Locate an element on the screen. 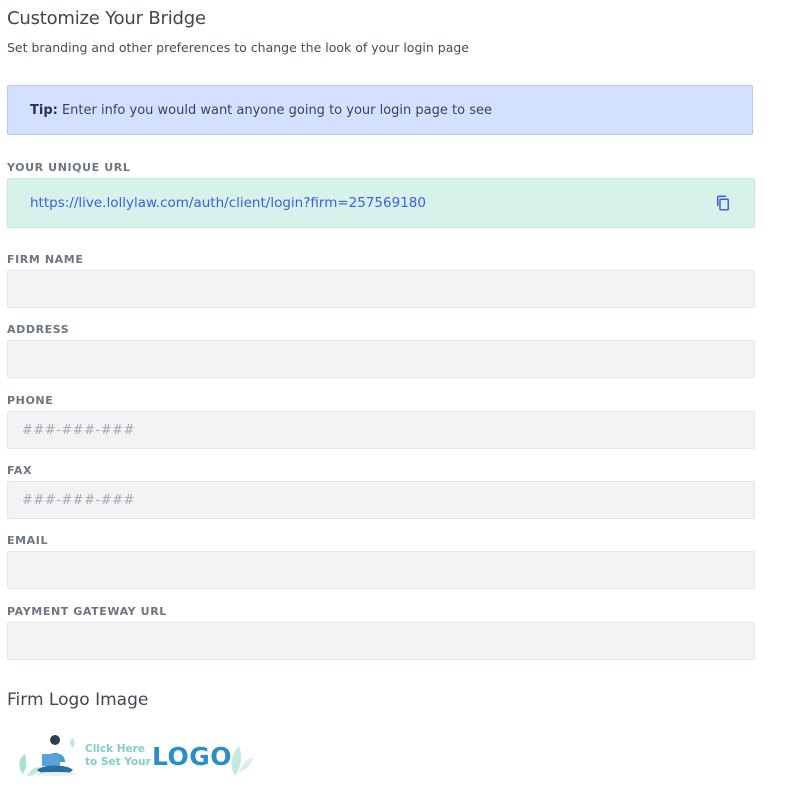 This screenshot has width=806, height=807. set-logo-cta-line1: Click Here is located at coordinates (115, 749).